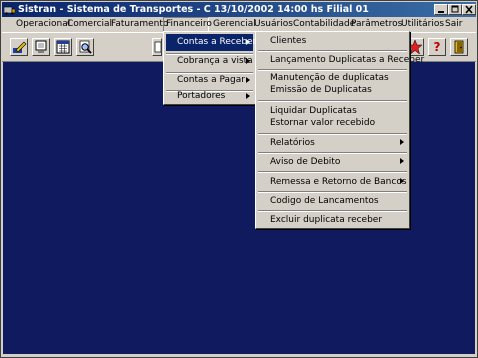  Describe the element at coordinates (326, 220) in the screenshot. I see `submenu-item-excluir-duplicata: Excluir duplicata receber` at that location.